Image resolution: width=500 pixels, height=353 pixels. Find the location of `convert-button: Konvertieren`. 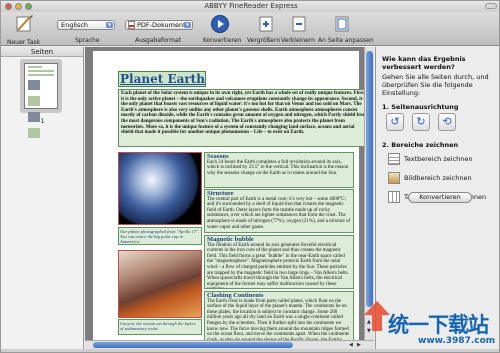

convert-button: Konvertieren is located at coordinates (440, 197).